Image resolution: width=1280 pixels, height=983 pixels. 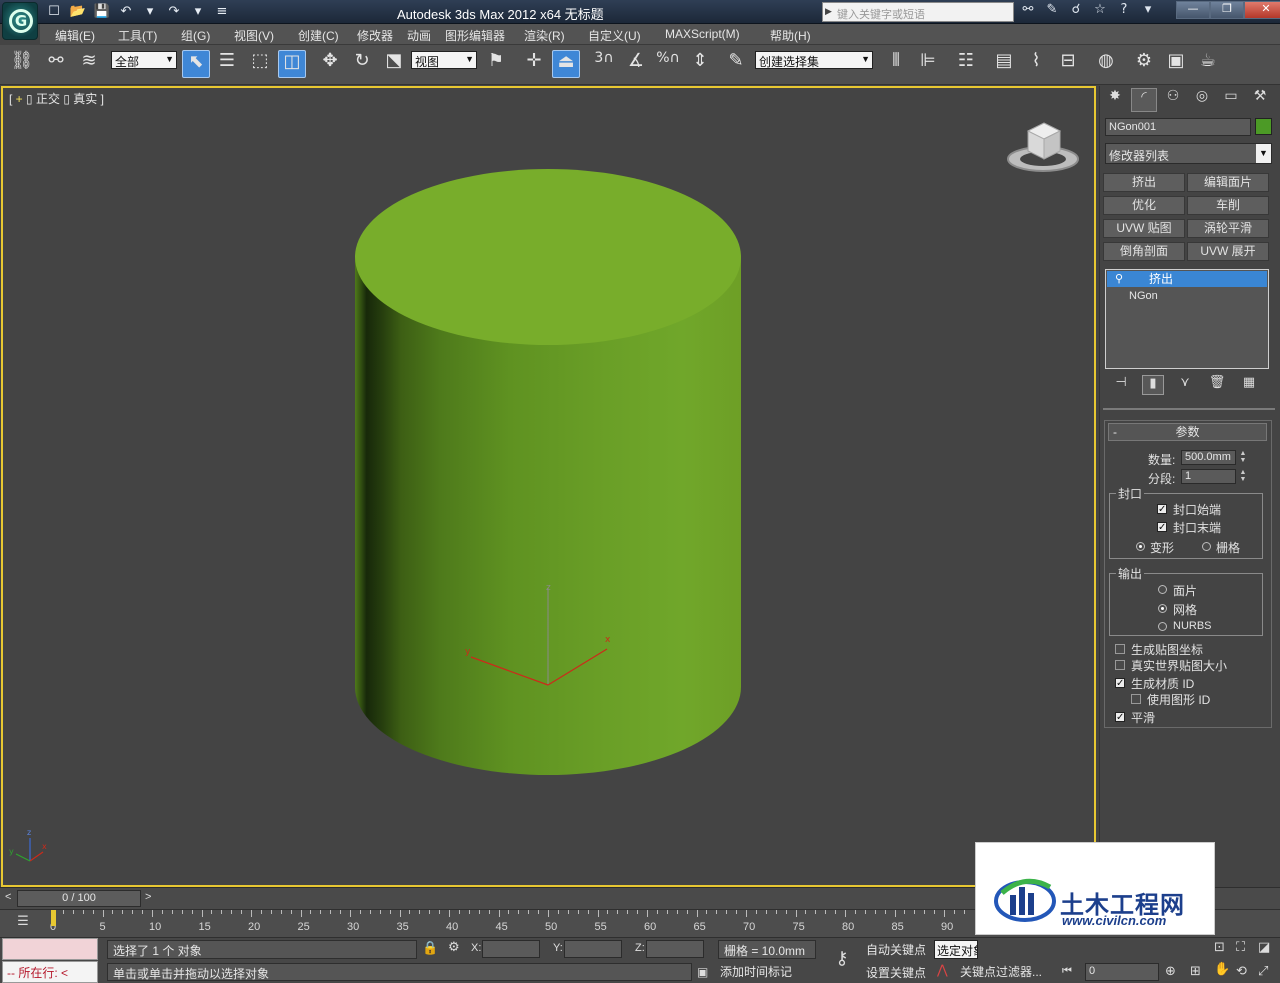 I want to click on edit-patch-modifier-button: 编辑面片, so click(x=1228, y=182).